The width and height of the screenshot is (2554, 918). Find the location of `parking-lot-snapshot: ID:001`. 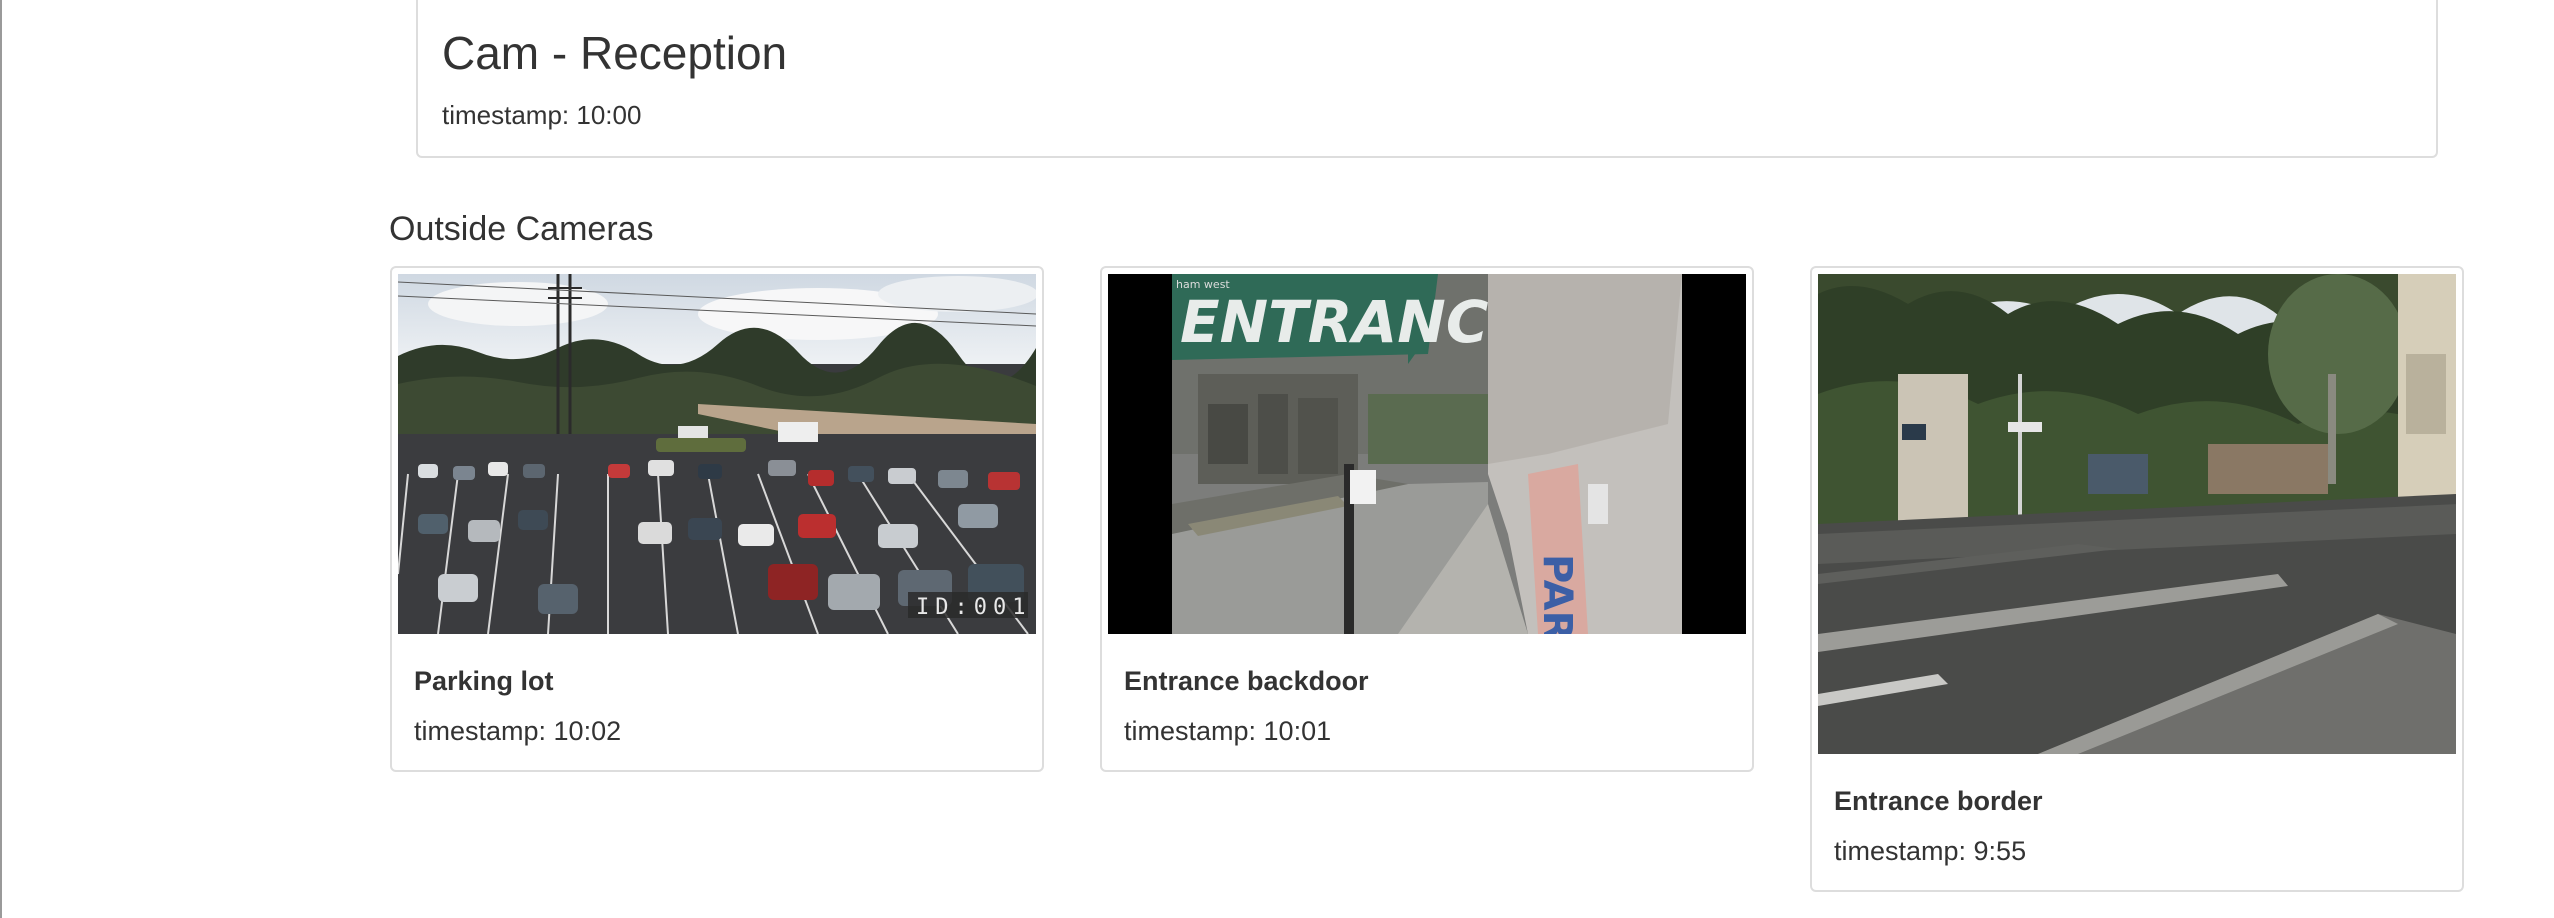

parking-lot-snapshot: ID:001 is located at coordinates (717, 454).